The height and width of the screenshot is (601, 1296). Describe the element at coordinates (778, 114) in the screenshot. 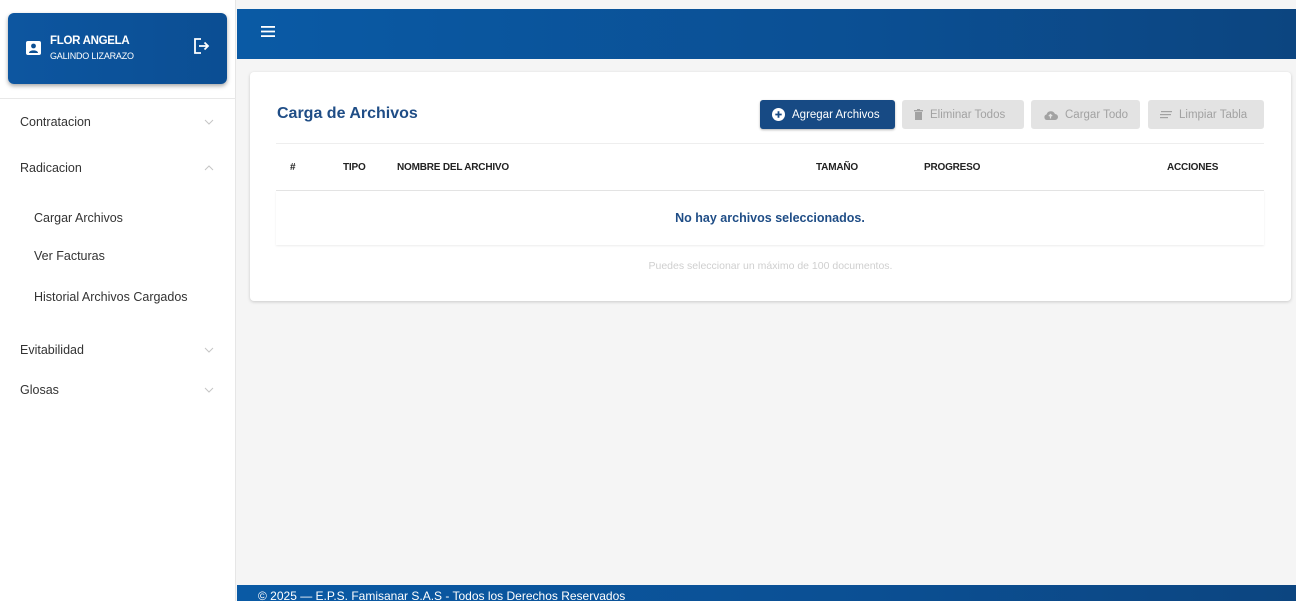

I see `plus-circle-icon` at that location.